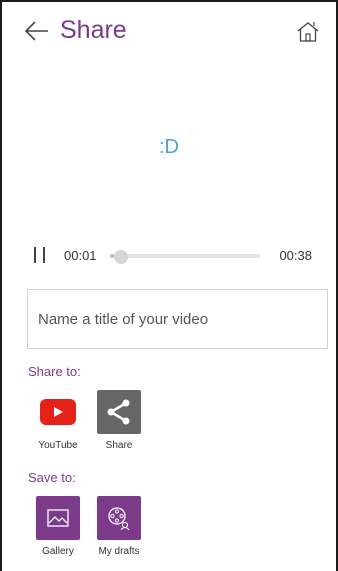 This screenshot has height=571, width=338. I want to click on video-title-input, so click(177, 319).